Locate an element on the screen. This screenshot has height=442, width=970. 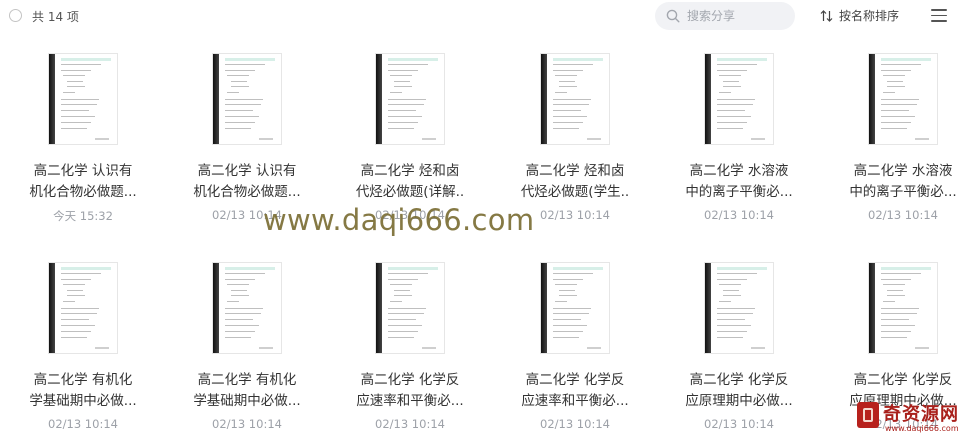
stamp-text: 奇资源网 is located at coordinates (921, 414).